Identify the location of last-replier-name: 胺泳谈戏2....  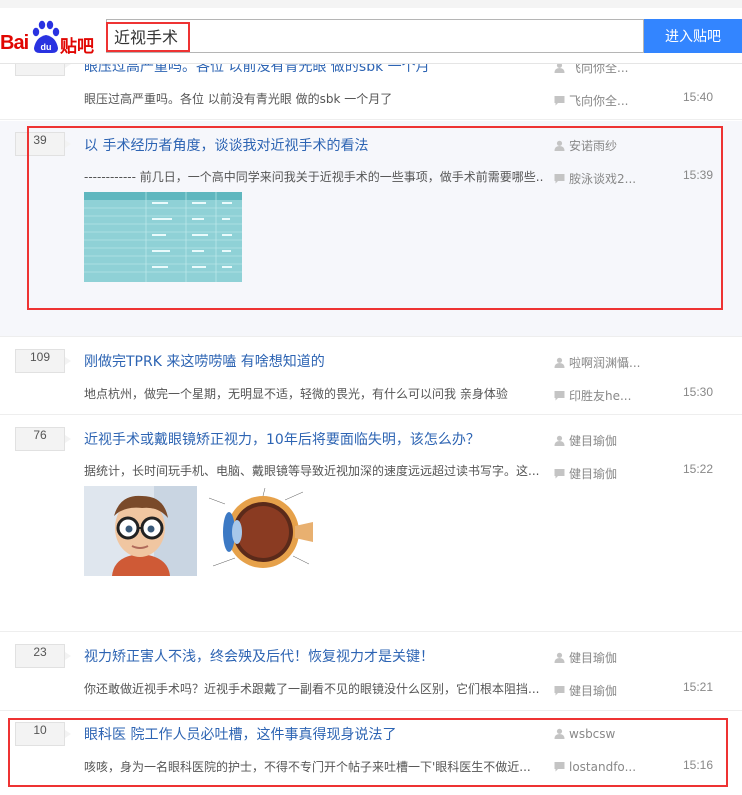
(603, 179).